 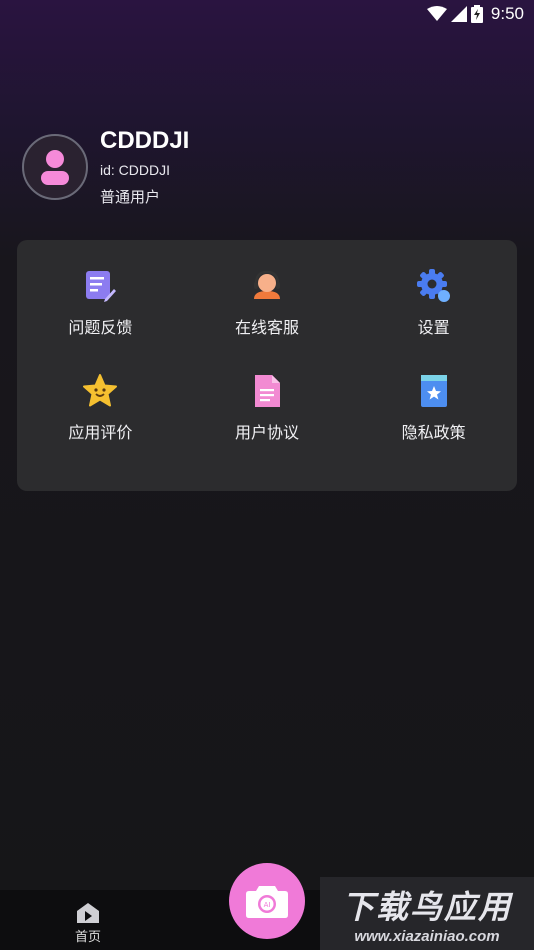 I want to click on settings-icon, so click(x=434, y=286).